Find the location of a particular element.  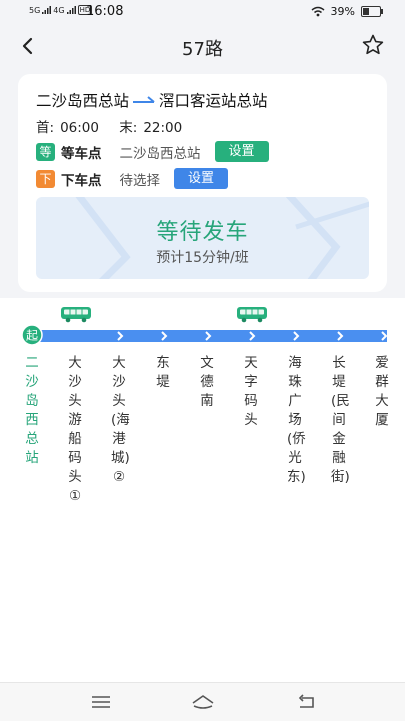

page-title: 57路 is located at coordinates (202, 49).